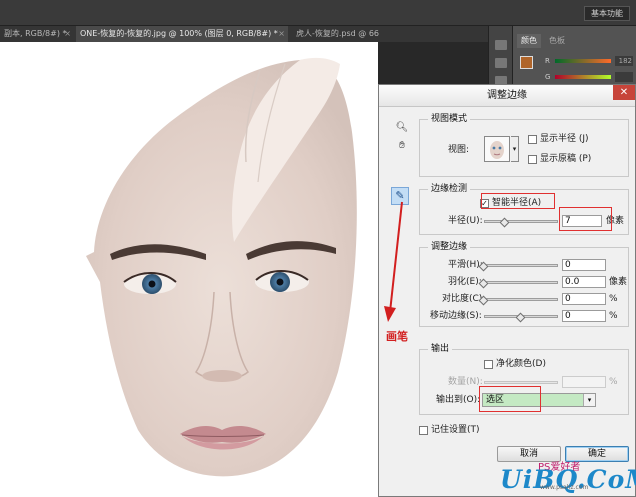 The width and height of the screenshot is (636, 497). What do you see at coordinates (584, 382) in the screenshot?
I see `amount-input` at bounding box center [584, 382].